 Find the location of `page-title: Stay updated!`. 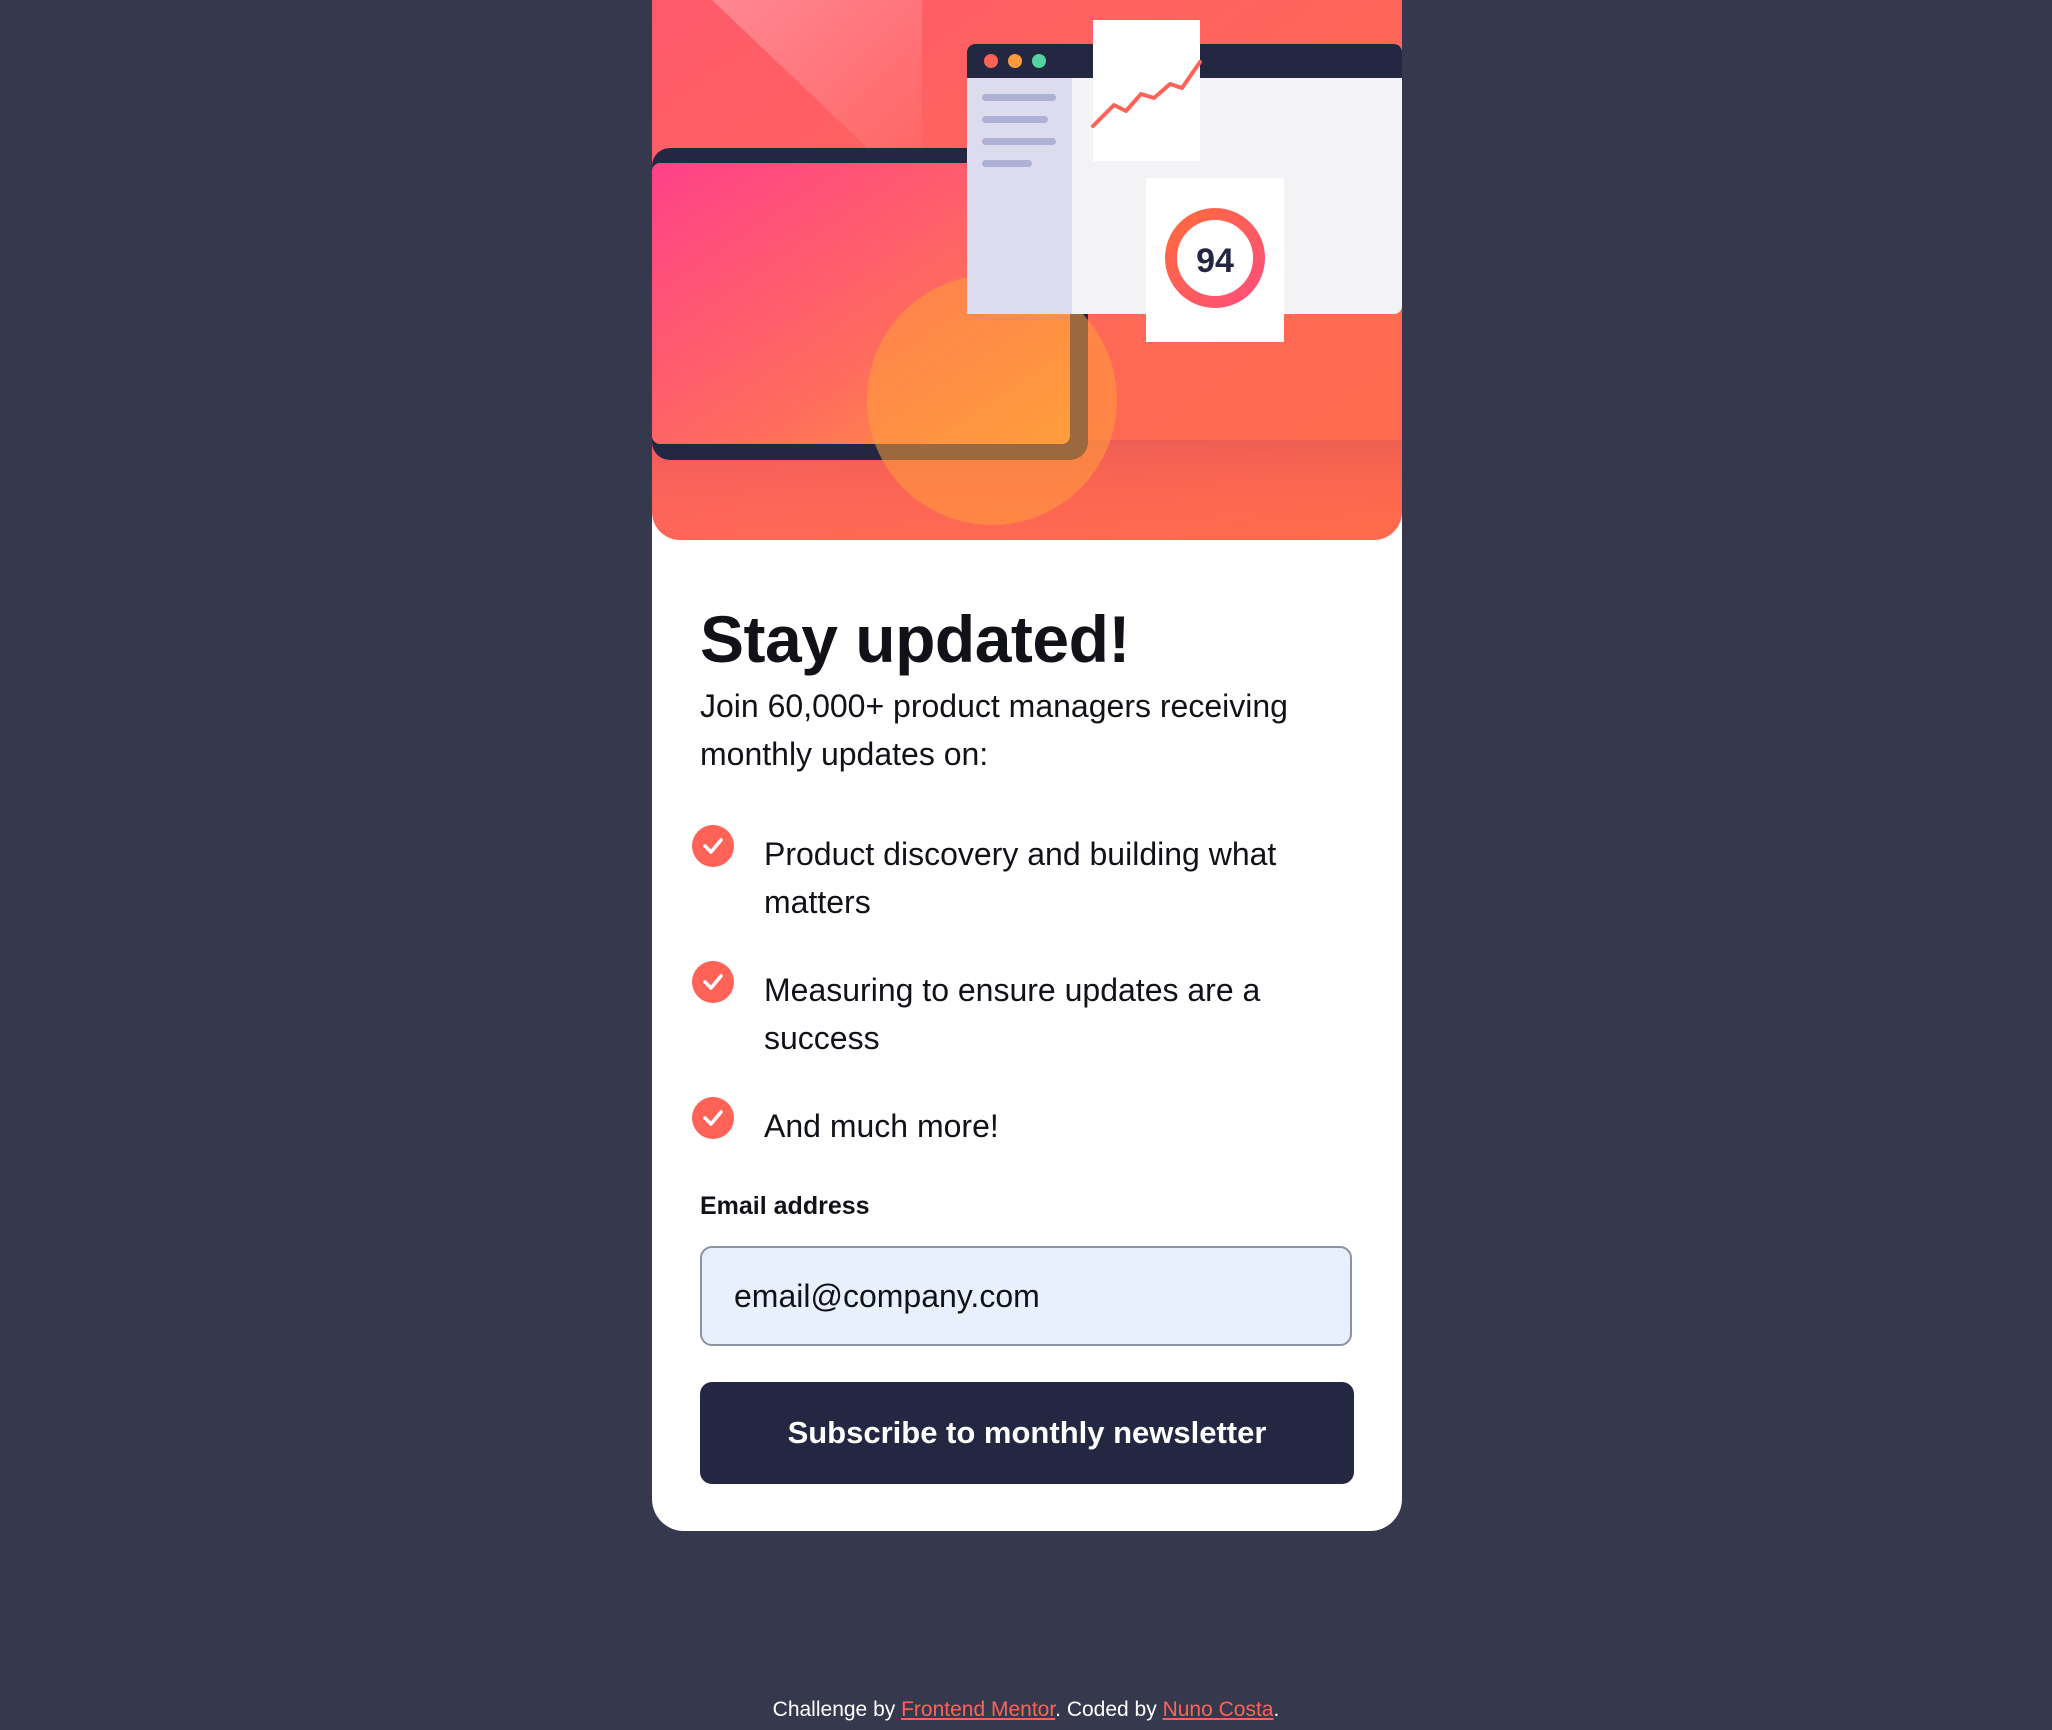

page-title: Stay updated! is located at coordinates (915, 639).